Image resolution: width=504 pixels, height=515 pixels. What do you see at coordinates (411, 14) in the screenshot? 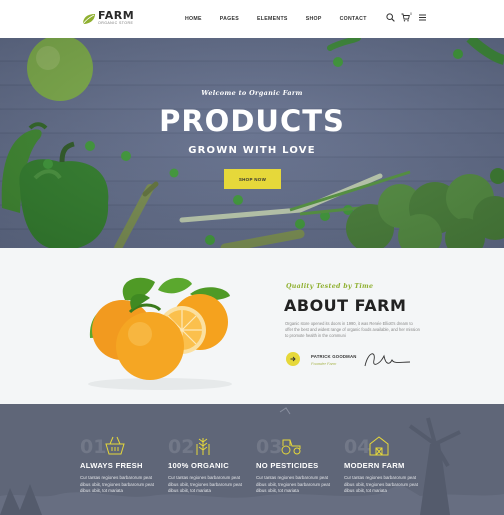
I see `cart-count: 0` at bounding box center [411, 14].